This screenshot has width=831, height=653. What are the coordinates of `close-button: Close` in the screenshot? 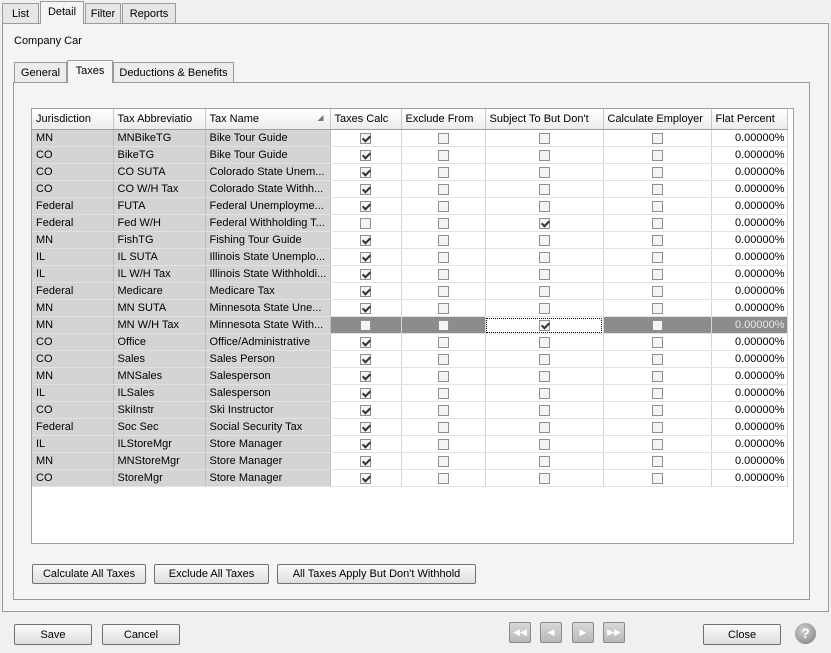 It's located at (742, 634).